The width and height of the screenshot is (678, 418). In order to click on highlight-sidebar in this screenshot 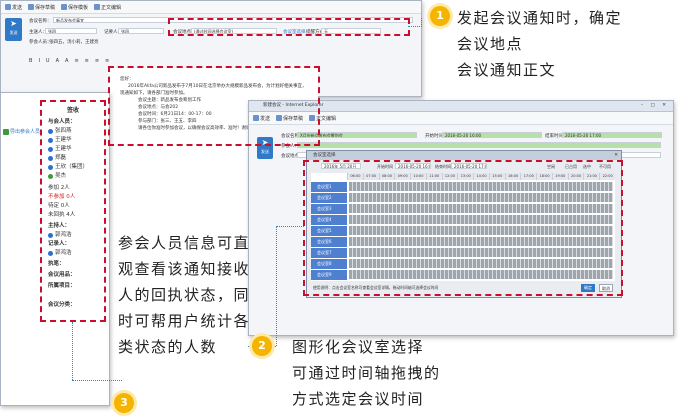, I will do `click(73, 211)`.